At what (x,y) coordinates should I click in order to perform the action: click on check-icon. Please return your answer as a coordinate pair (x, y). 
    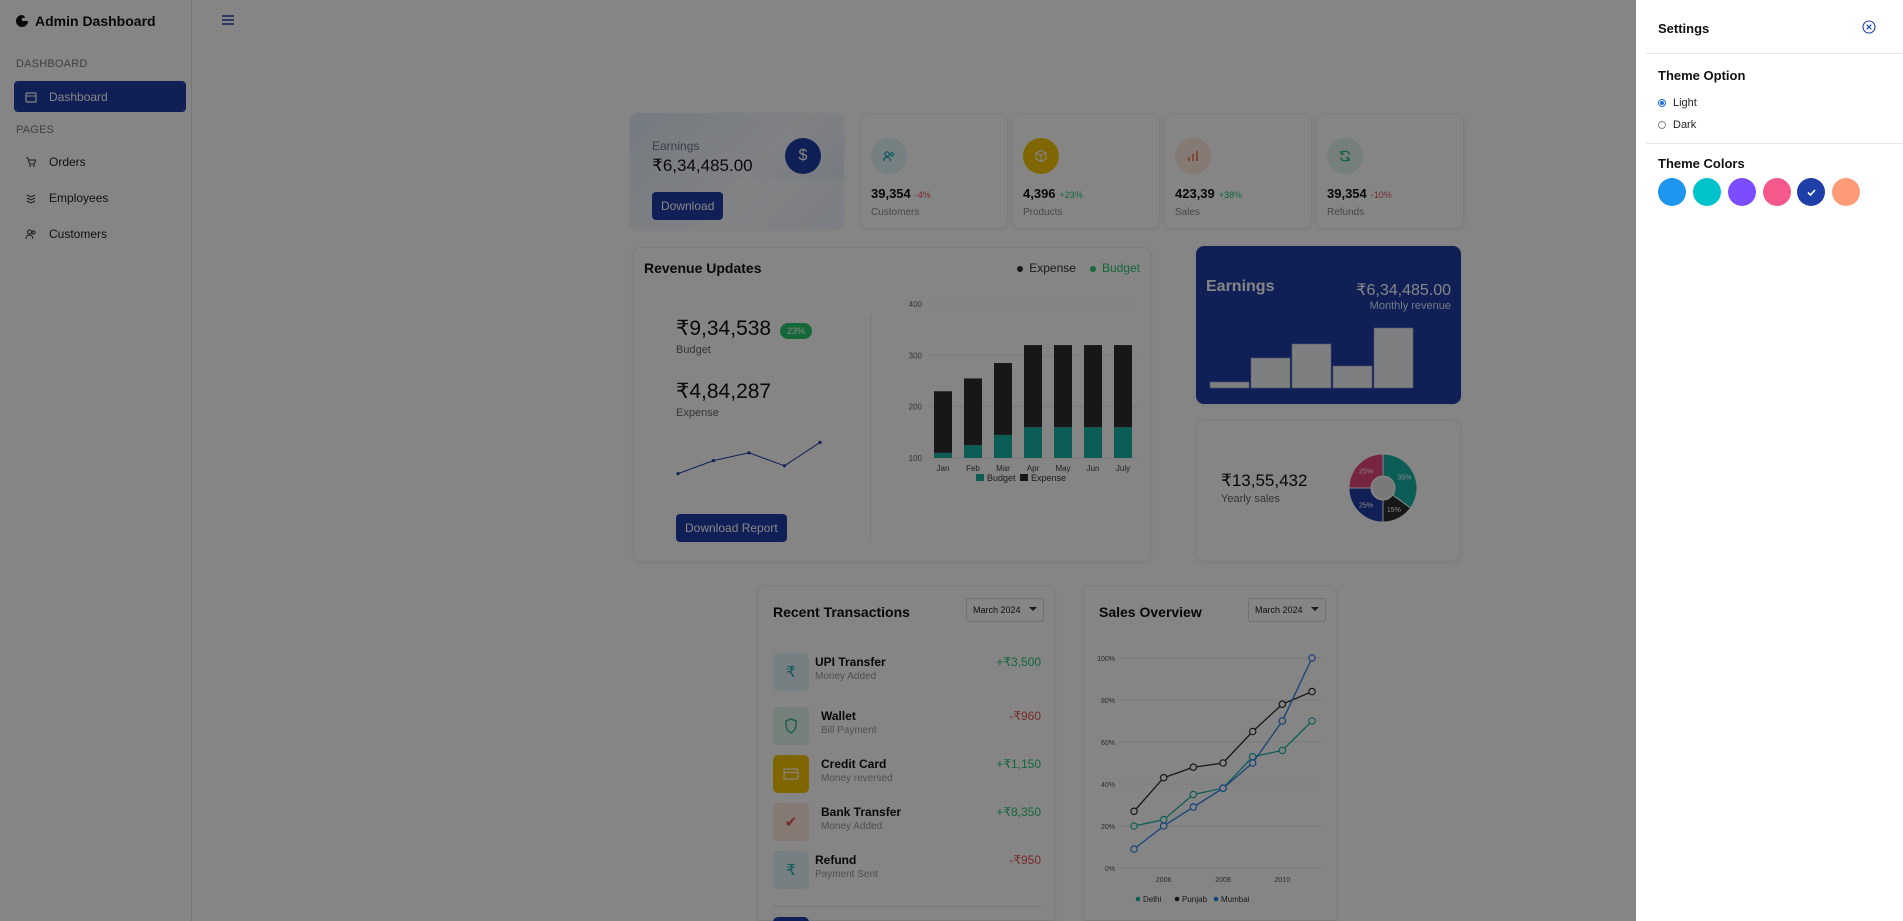
    Looking at the image, I should click on (1811, 192).